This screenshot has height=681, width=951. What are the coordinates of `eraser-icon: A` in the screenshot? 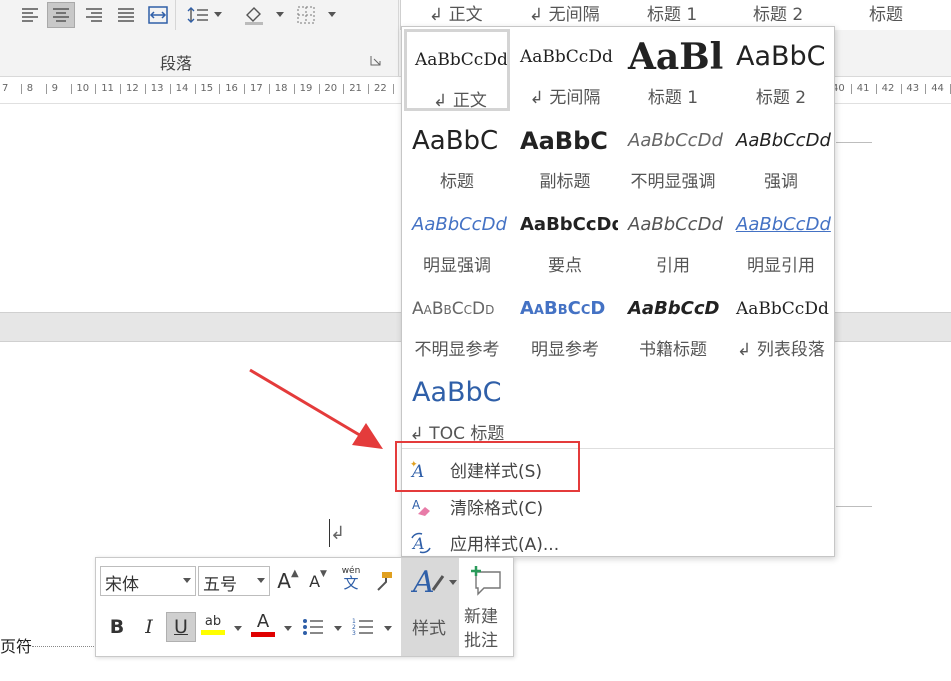 It's located at (421, 507).